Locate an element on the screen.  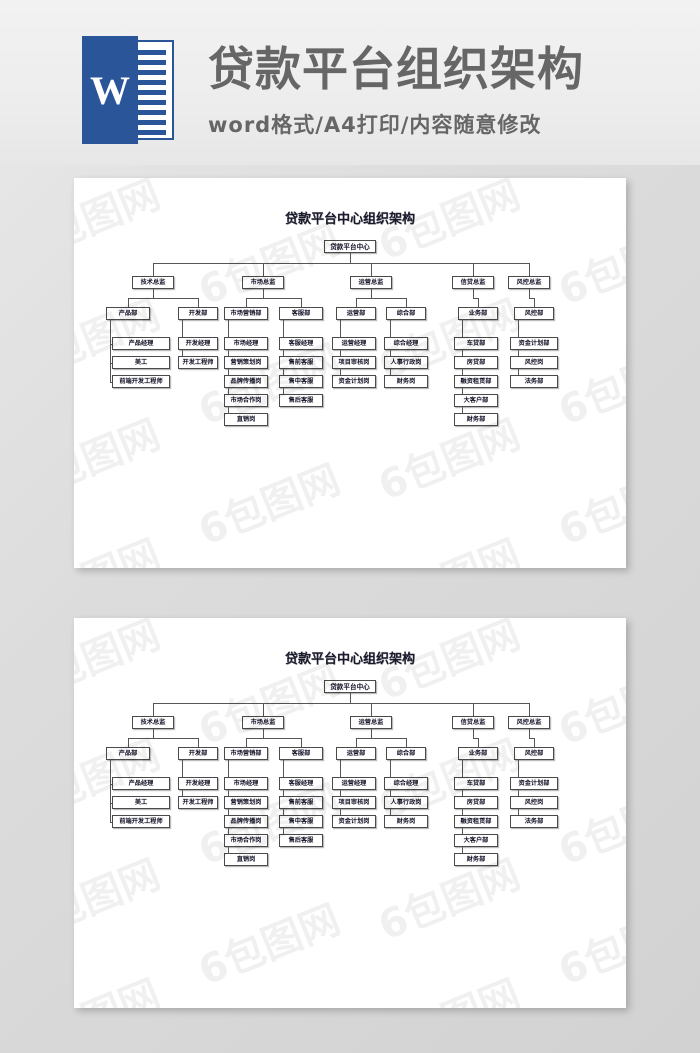
org-node-staff-3-2: 售中客服 is located at coordinates (301, 821).